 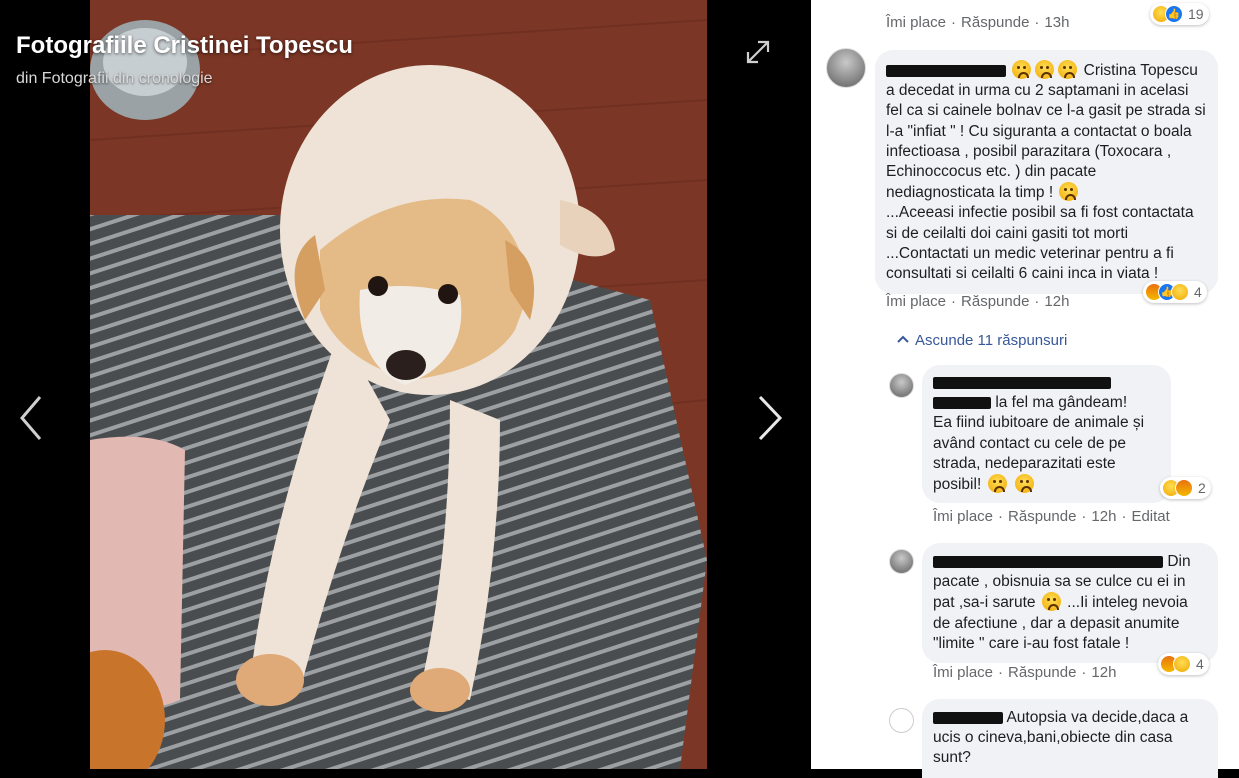 I want to click on reaction-summary: 👍 19, so click(x=1179, y=14).